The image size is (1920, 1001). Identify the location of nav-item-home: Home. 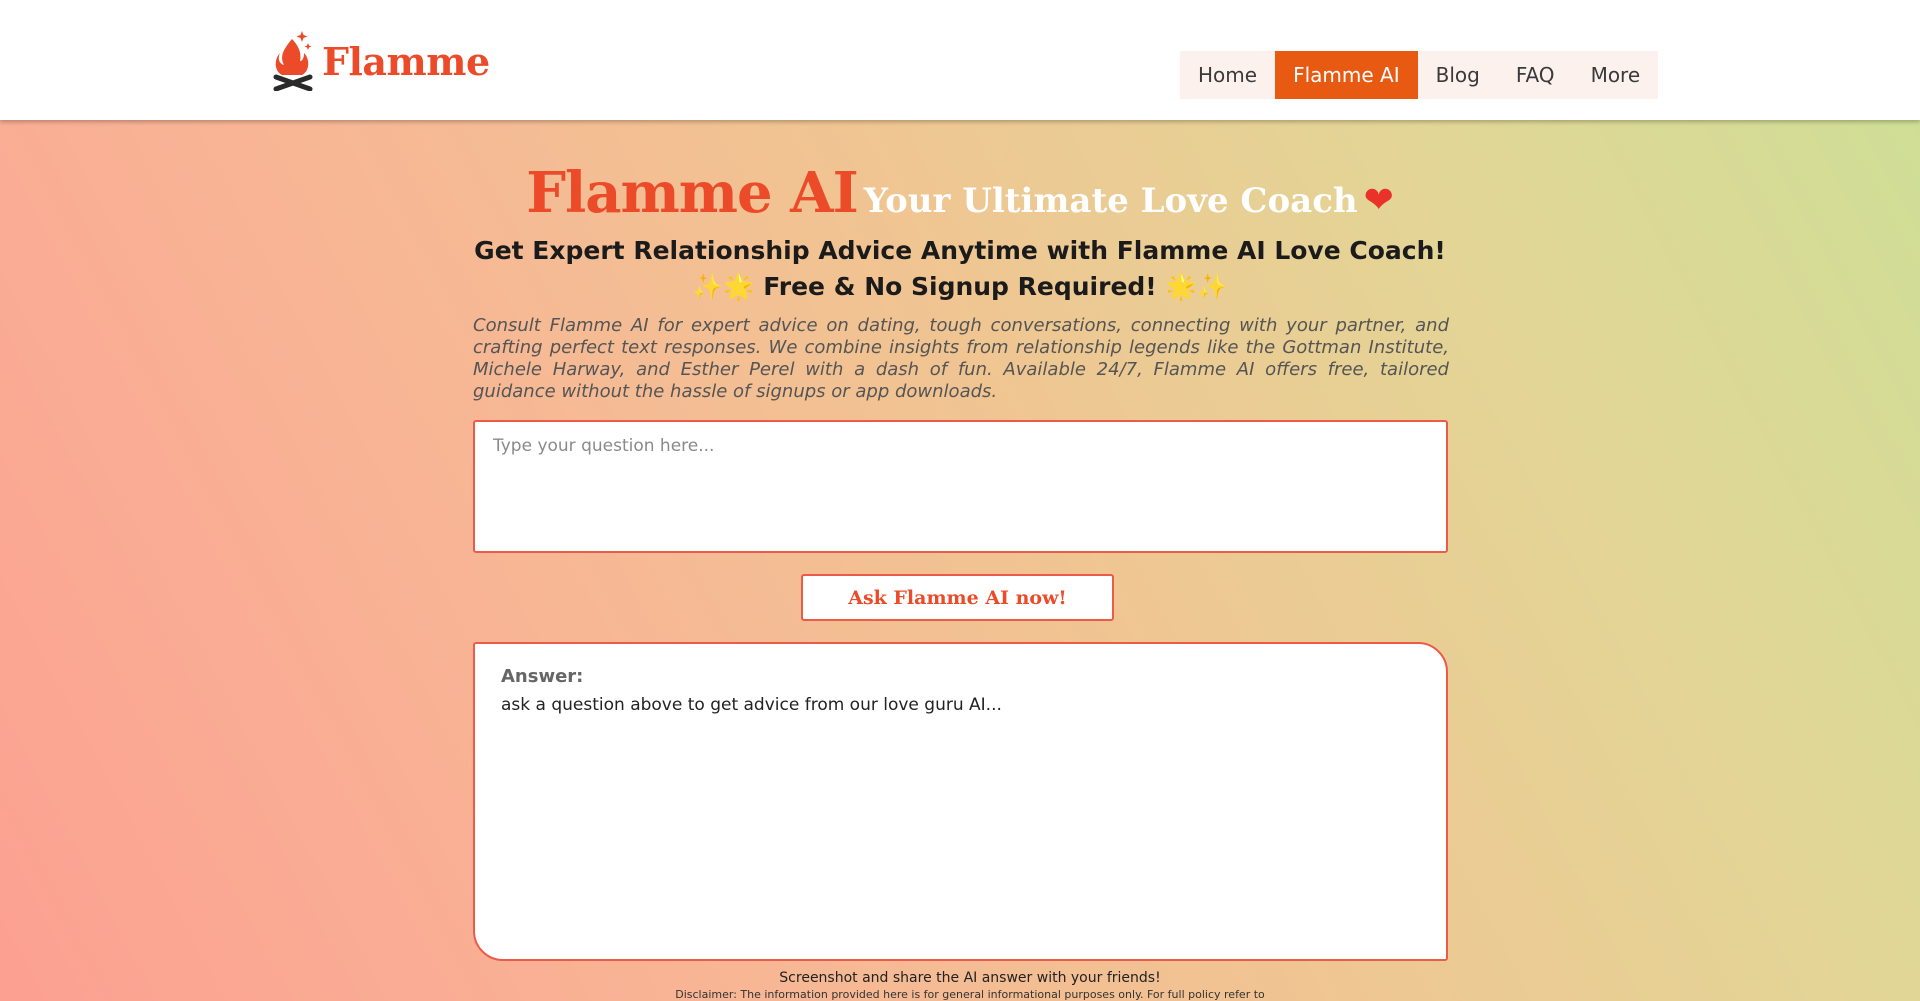
(1228, 75).